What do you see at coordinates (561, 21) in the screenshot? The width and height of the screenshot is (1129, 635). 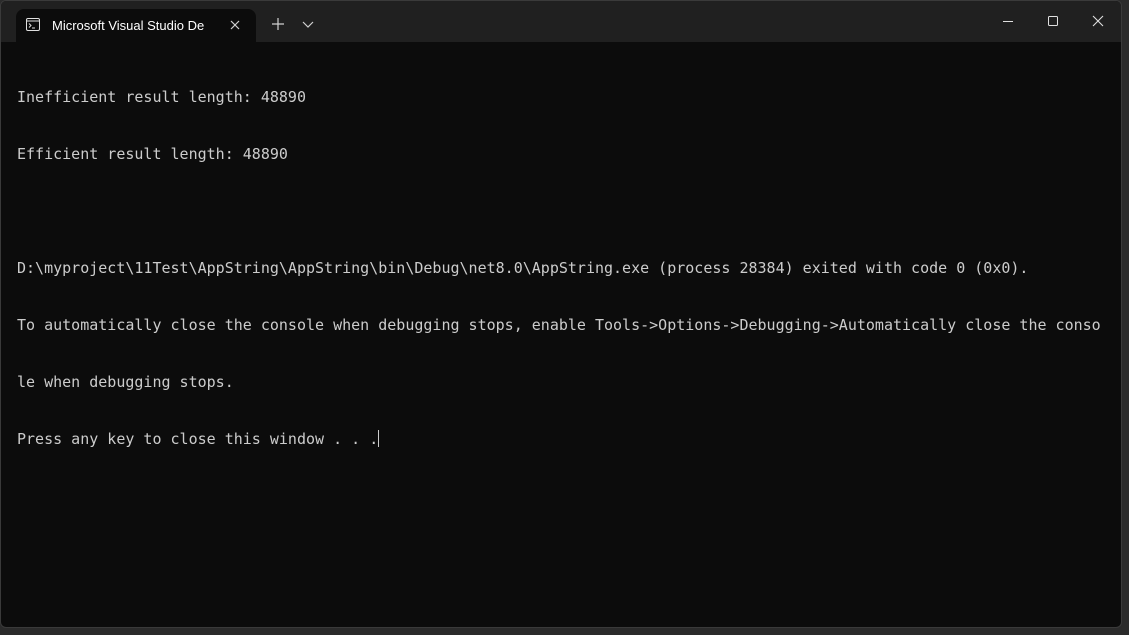 I see `title-bar: Microsoft Visual Studio Debug Console` at bounding box center [561, 21].